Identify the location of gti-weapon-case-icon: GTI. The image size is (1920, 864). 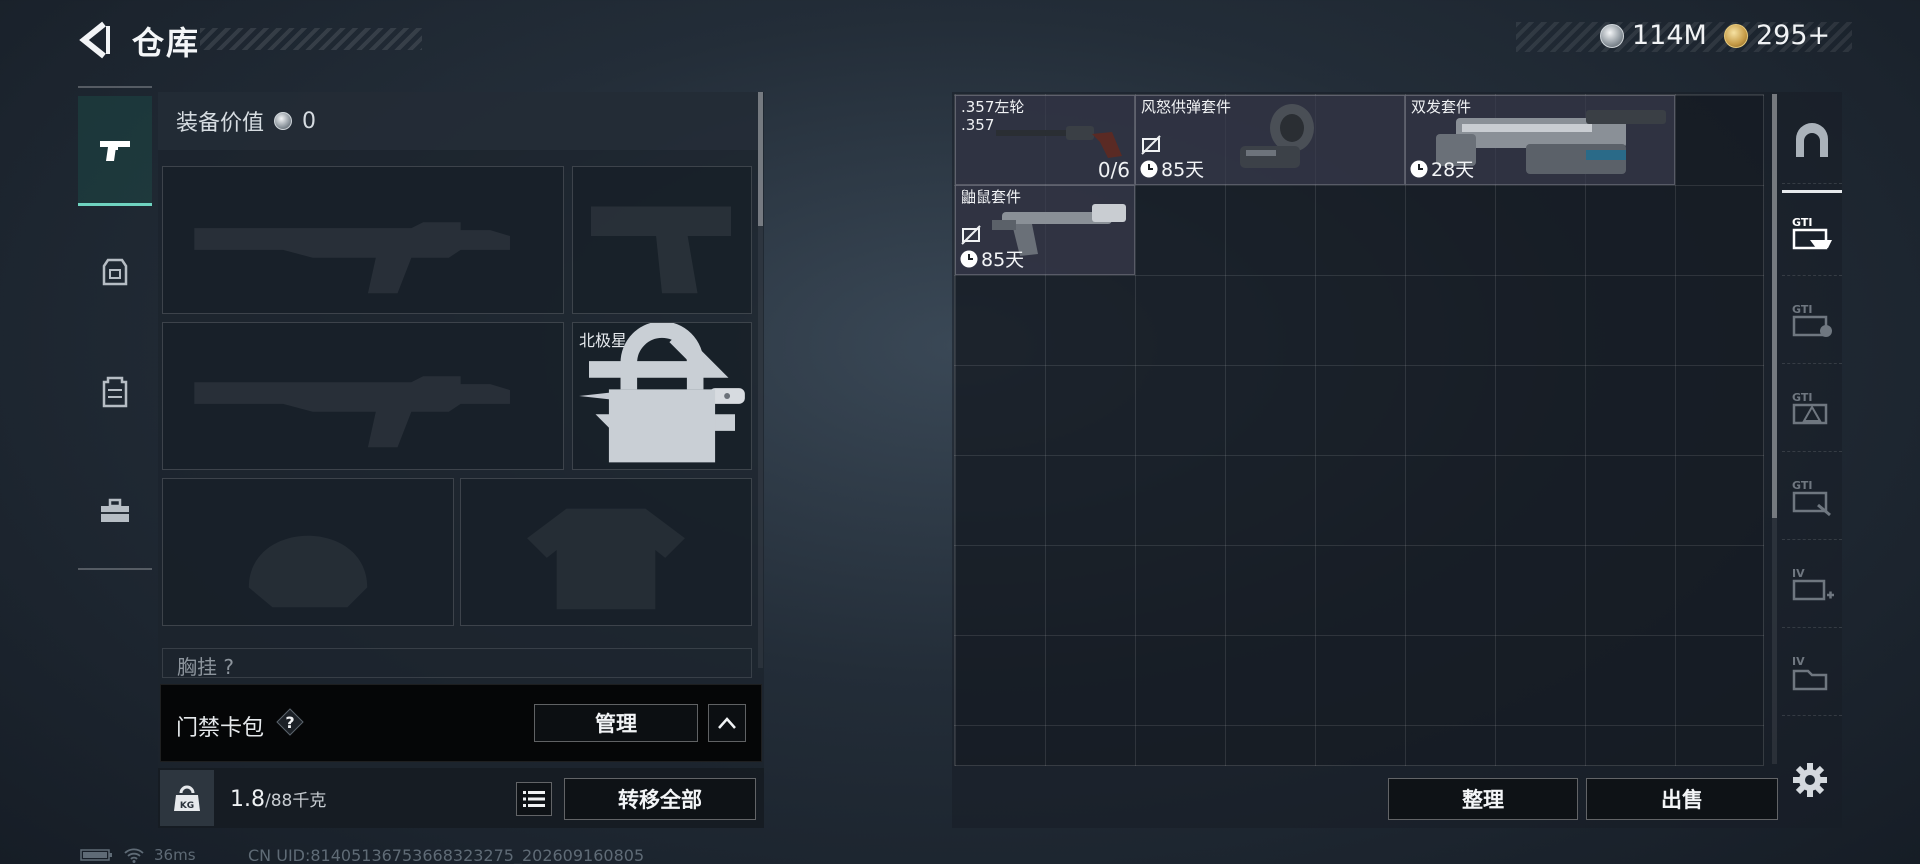
(1812, 233).